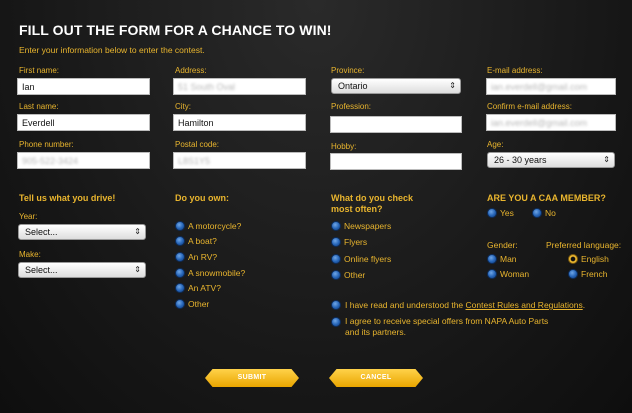 The height and width of the screenshot is (413, 632). Describe the element at coordinates (529, 106) in the screenshot. I see `confirm-email-label: Confirm e-mail address:` at that location.